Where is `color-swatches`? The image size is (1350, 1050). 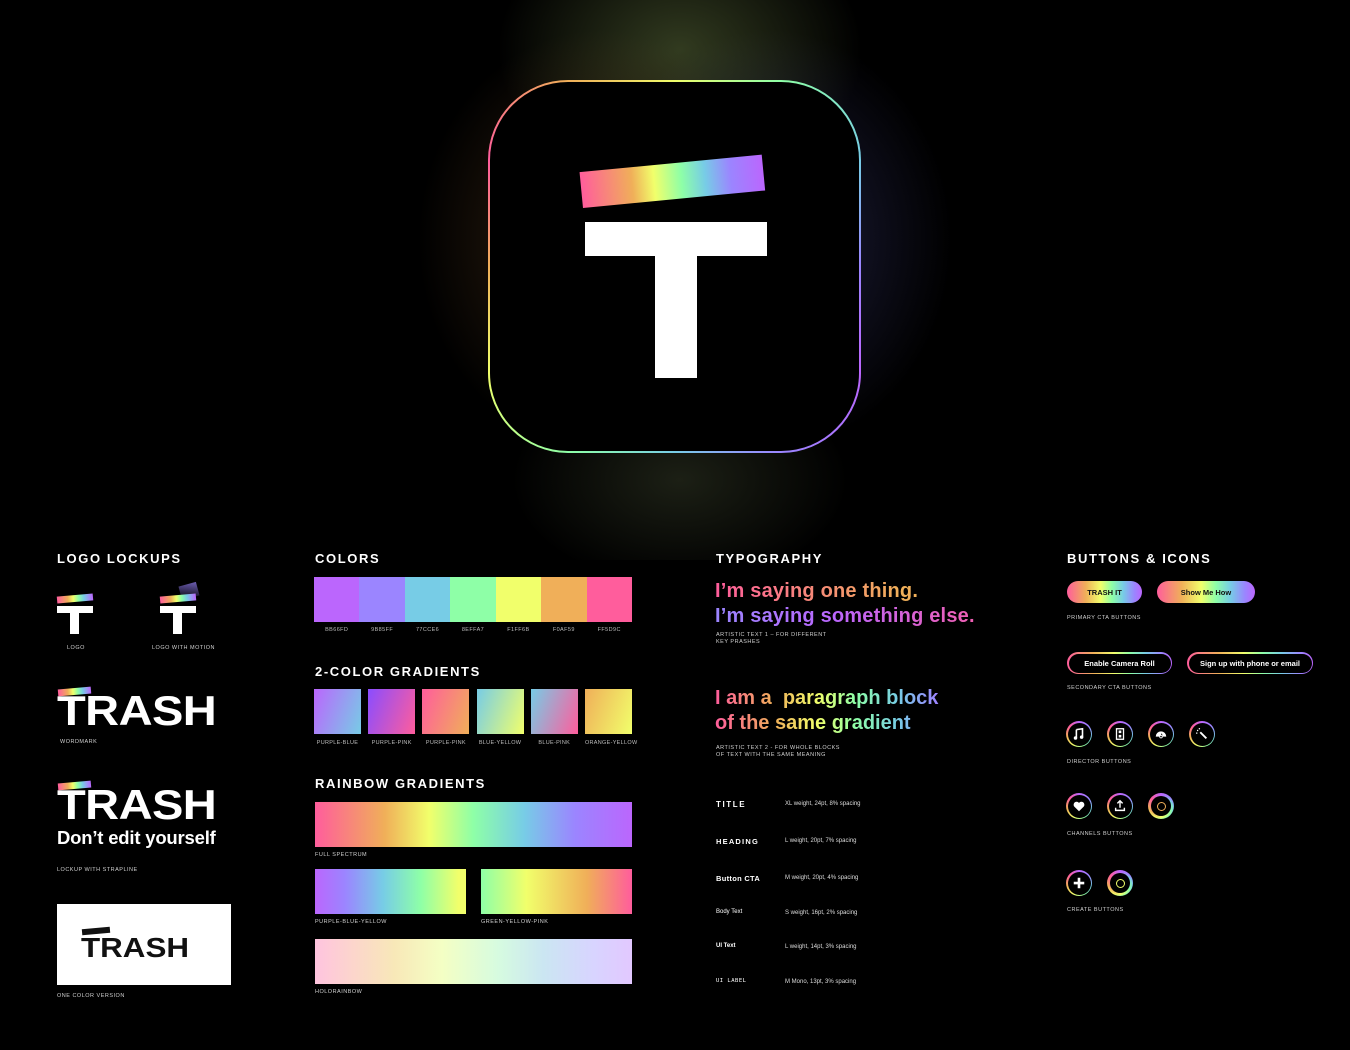 color-swatches is located at coordinates (473, 599).